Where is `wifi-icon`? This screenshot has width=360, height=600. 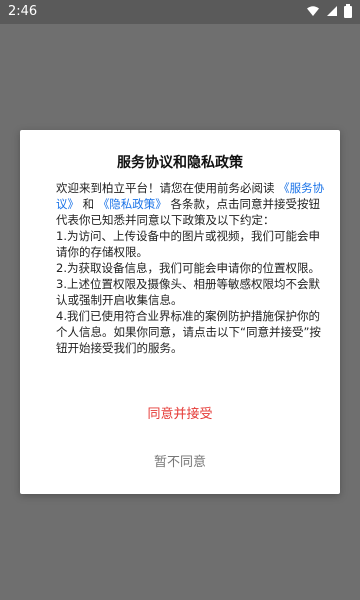 wifi-icon is located at coordinates (313, 11).